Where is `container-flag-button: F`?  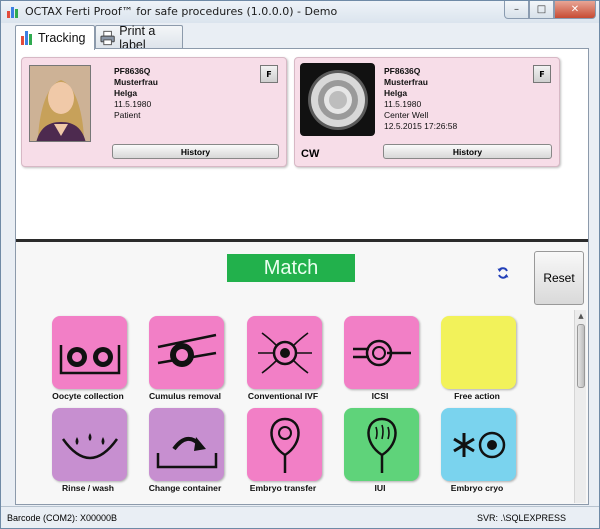
container-flag-button: F is located at coordinates (542, 74).